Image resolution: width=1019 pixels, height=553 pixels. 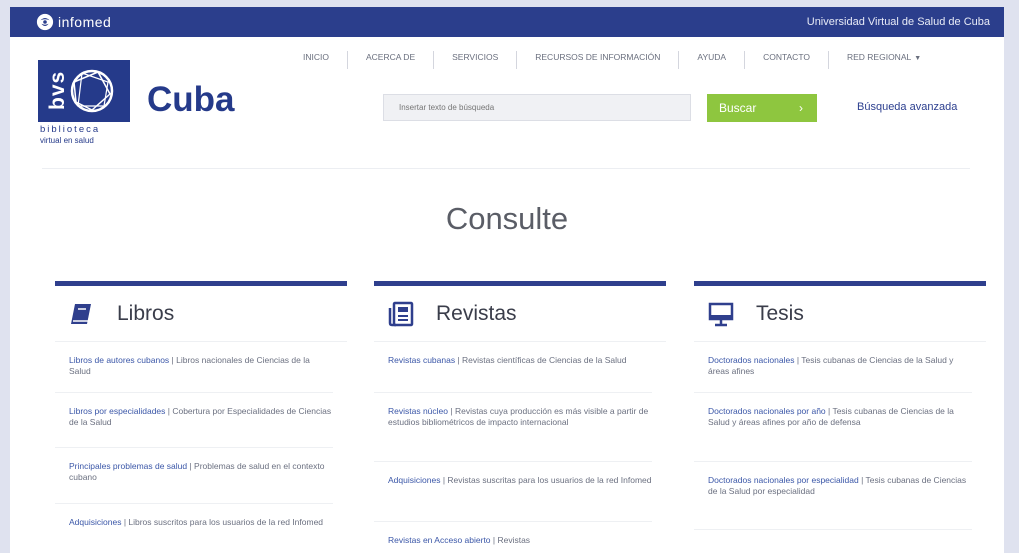 What do you see at coordinates (85, 22) in the screenshot?
I see `brand-label: infomed` at bounding box center [85, 22].